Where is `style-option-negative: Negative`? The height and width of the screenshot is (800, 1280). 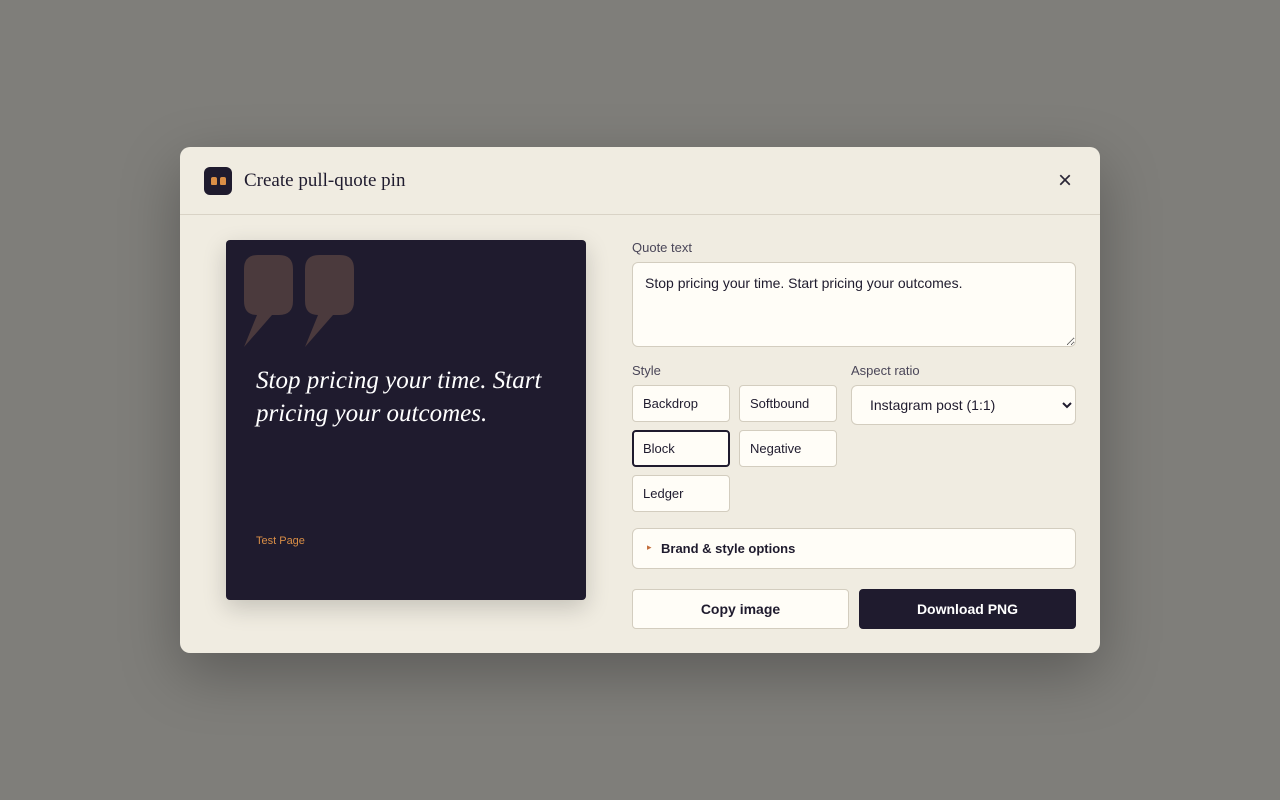 style-option-negative: Negative is located at coordinates (788, 448).